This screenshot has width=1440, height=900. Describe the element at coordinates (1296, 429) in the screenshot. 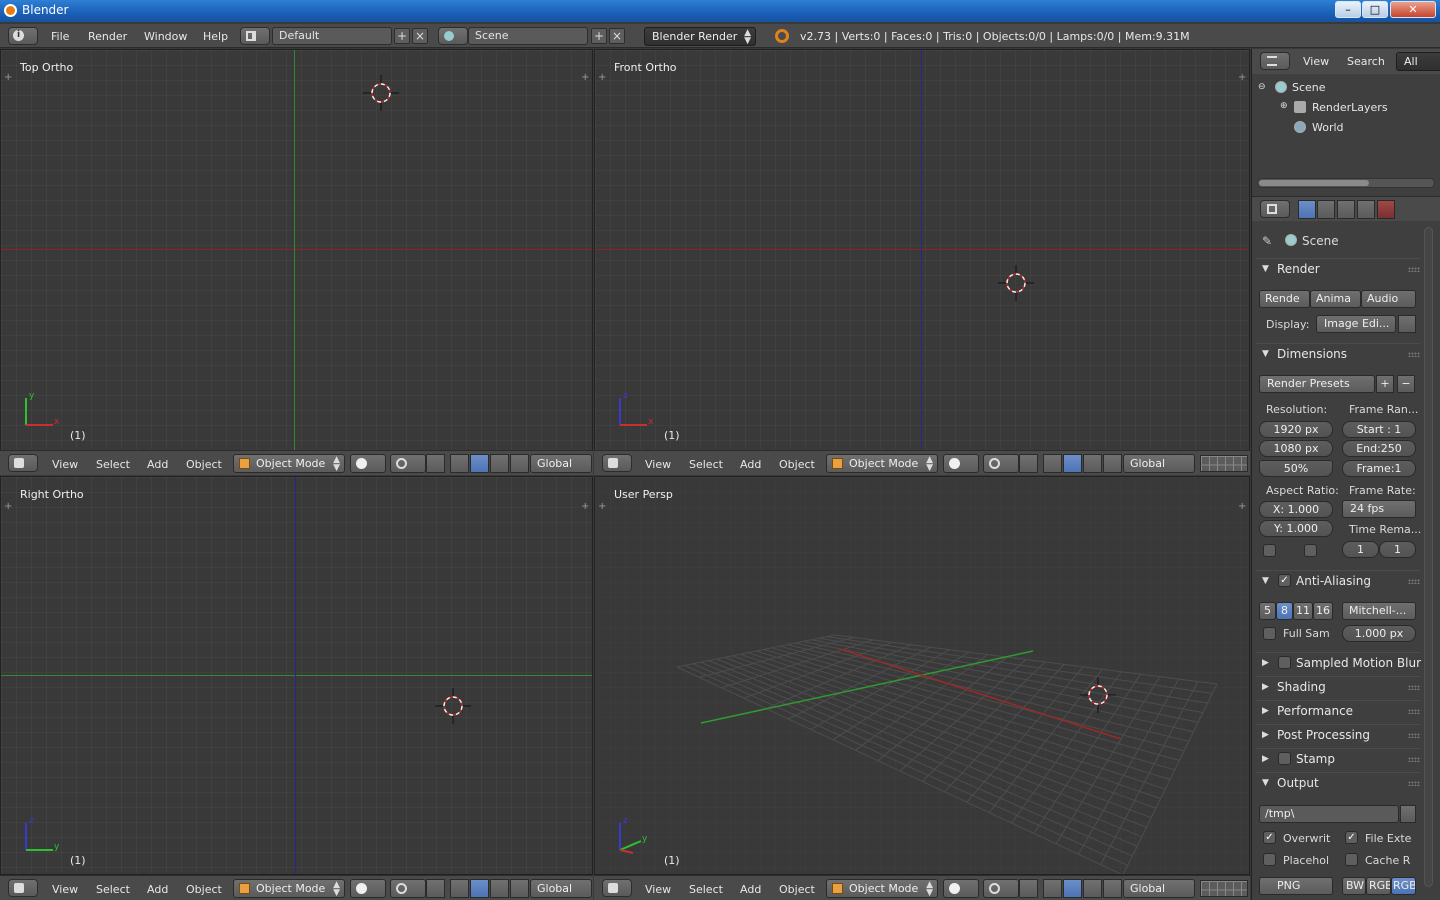

I see `resolution-x-field: 1920 px` at that location.